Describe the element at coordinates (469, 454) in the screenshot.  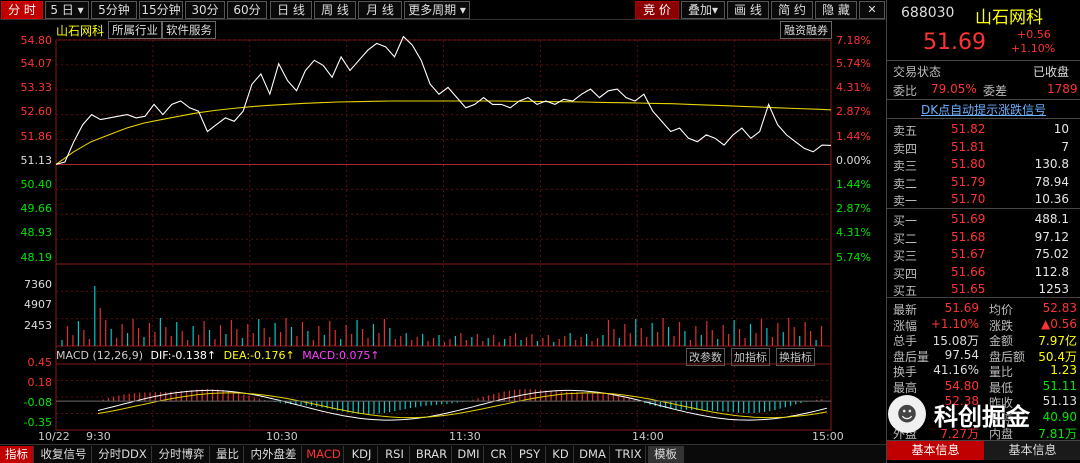
I see `tab-dmi: DMI` at that location.